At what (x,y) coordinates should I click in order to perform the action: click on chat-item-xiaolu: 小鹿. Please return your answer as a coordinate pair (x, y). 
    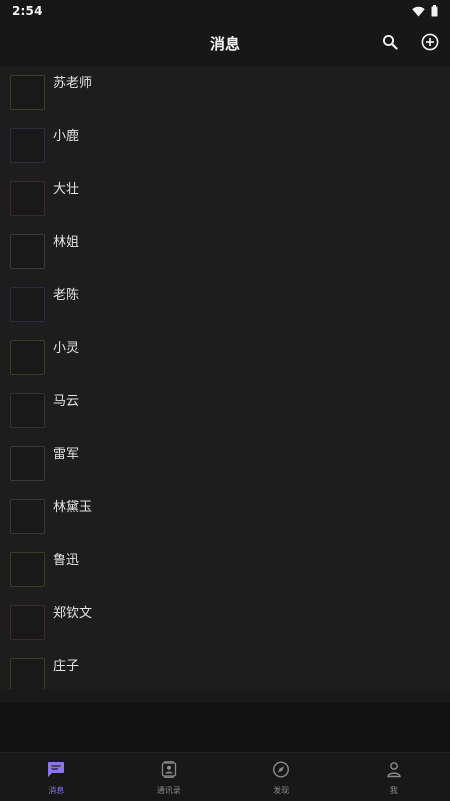
    Looking at the image, I should click on (225, 145).